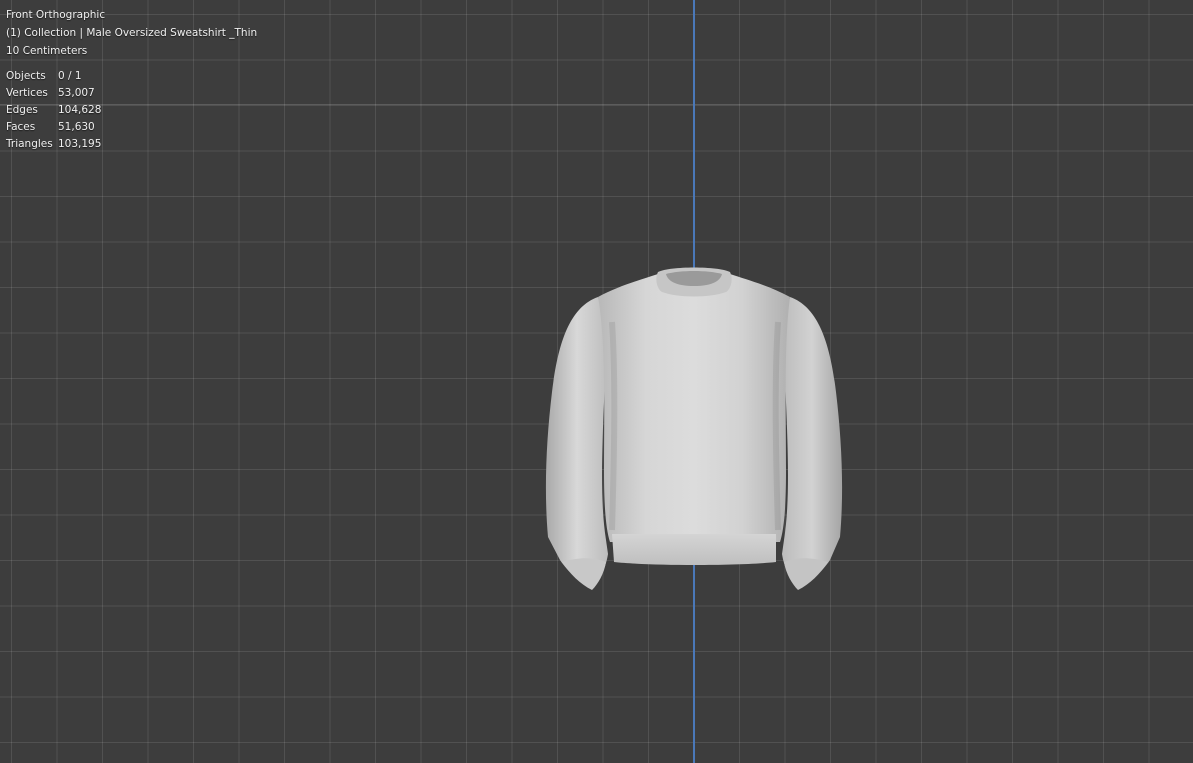 This screenshot has height=763, width=1193. I want to click on grid-major-line, so click(596, 104).